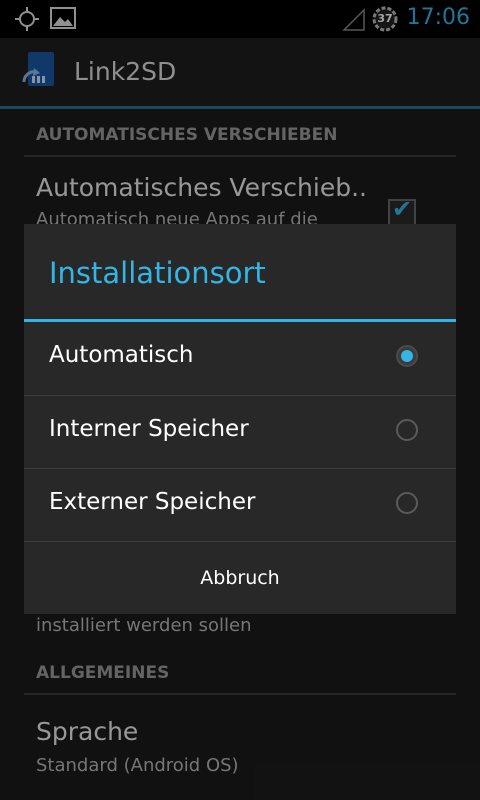  I want to click on radio-button-selected, so click(407, 356).